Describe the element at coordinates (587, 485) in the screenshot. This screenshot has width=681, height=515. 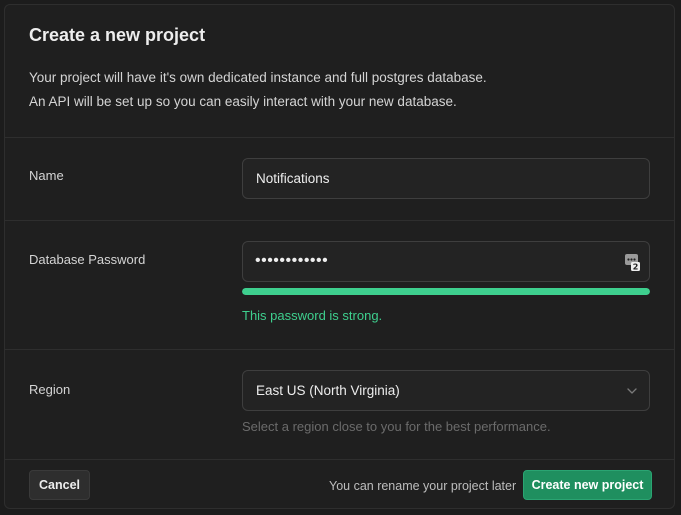
I see `create-project-button: Create new project` at that location.